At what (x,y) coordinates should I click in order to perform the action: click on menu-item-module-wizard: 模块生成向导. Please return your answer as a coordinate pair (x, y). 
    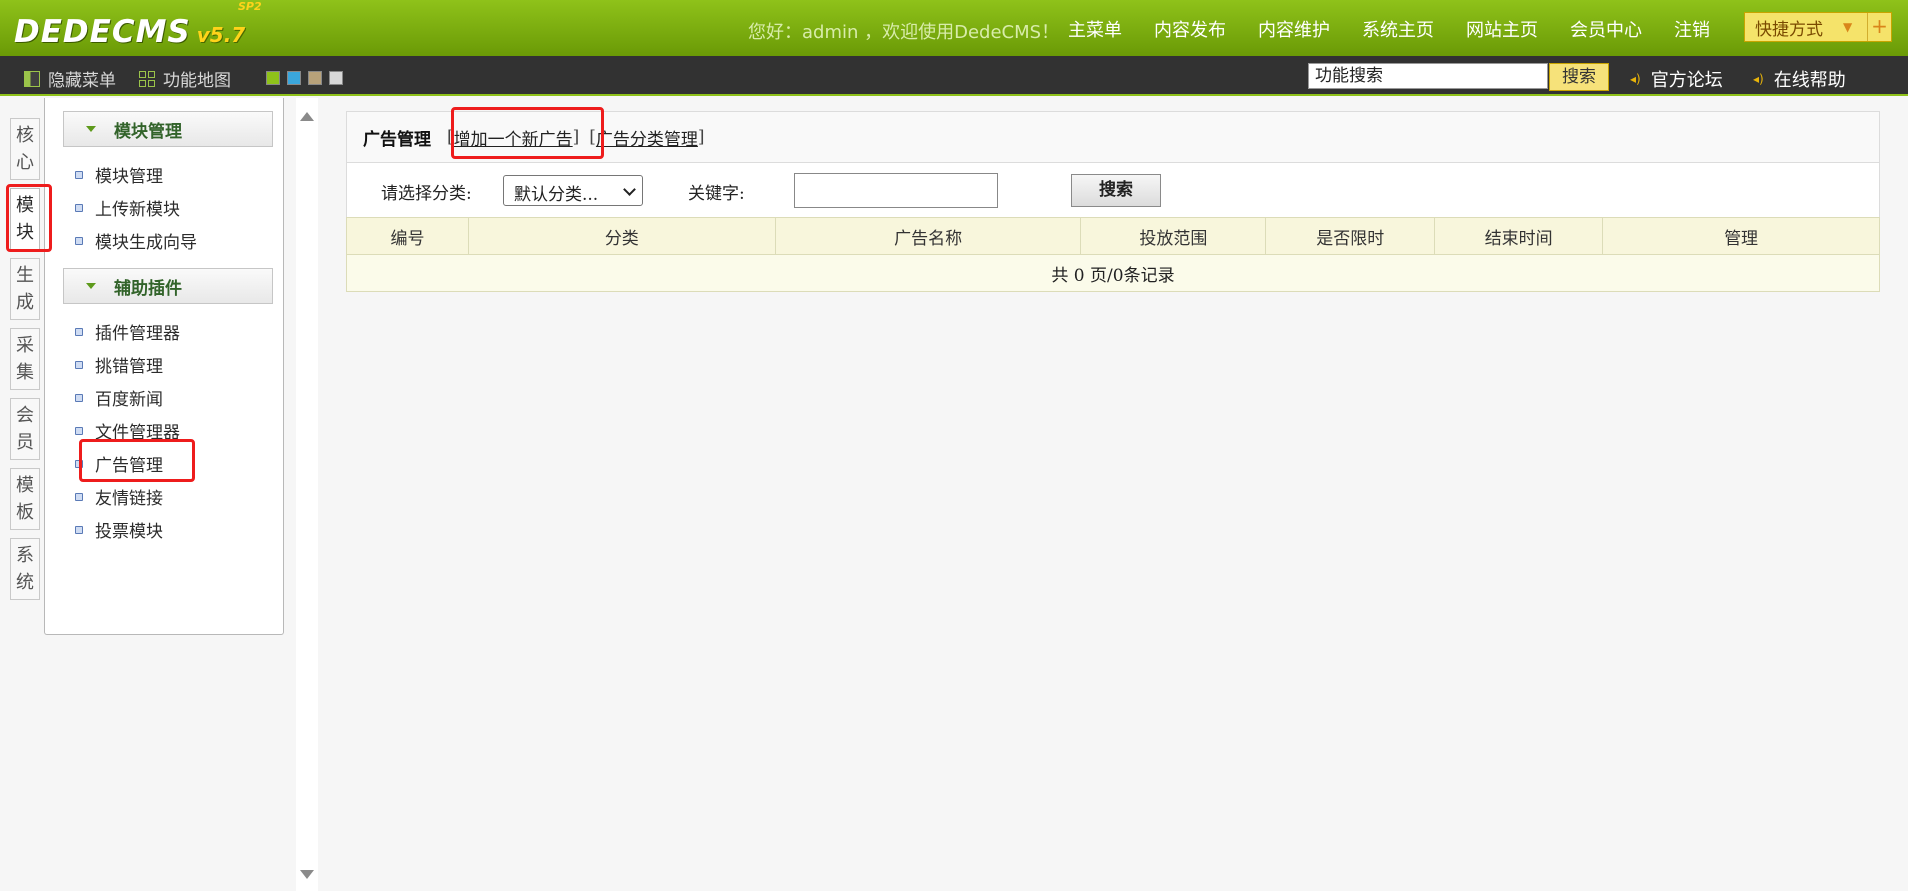
    Looking at the image, I should click on (136, 240).